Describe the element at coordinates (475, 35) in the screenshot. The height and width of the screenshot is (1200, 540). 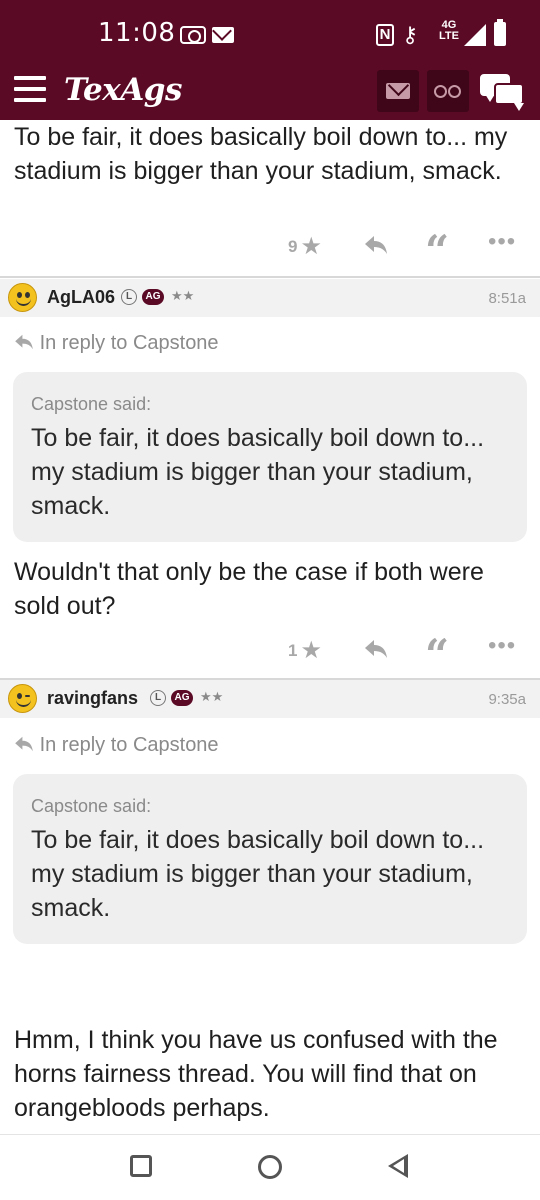
I see `signal-icon` at that location.